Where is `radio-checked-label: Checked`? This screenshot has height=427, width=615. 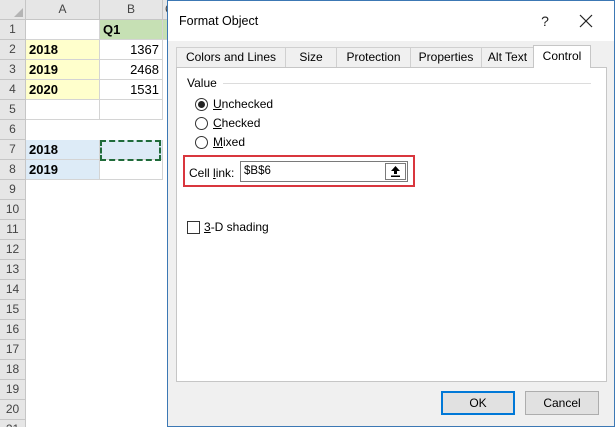 radio-checked-label: Checked is located at coordinates (237, 123).